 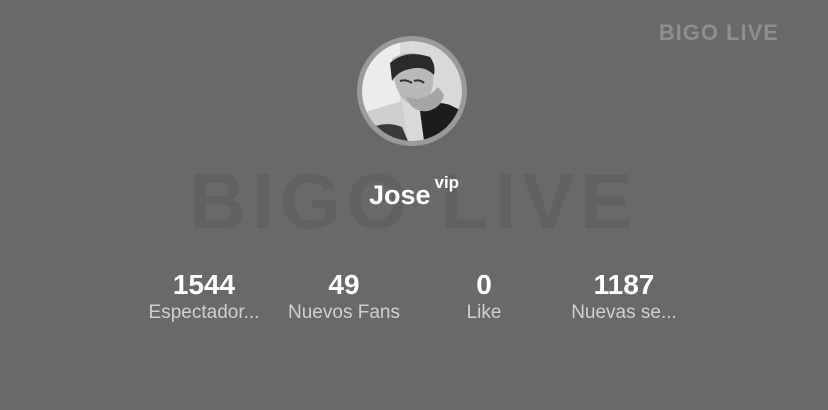 I want to click on stat-label: Like, so click(x=484, y=312).